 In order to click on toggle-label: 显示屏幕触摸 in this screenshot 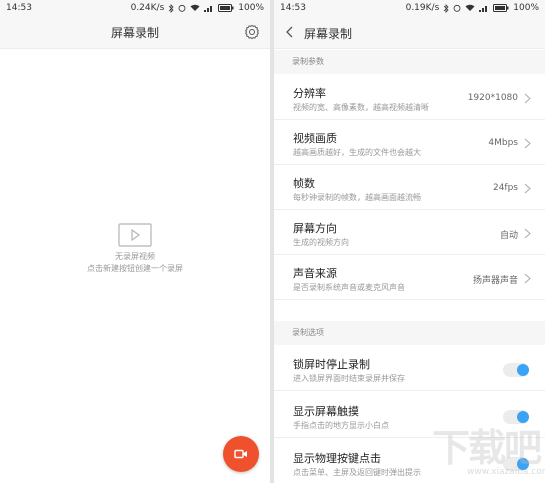, I will do `click(326, 411)`.